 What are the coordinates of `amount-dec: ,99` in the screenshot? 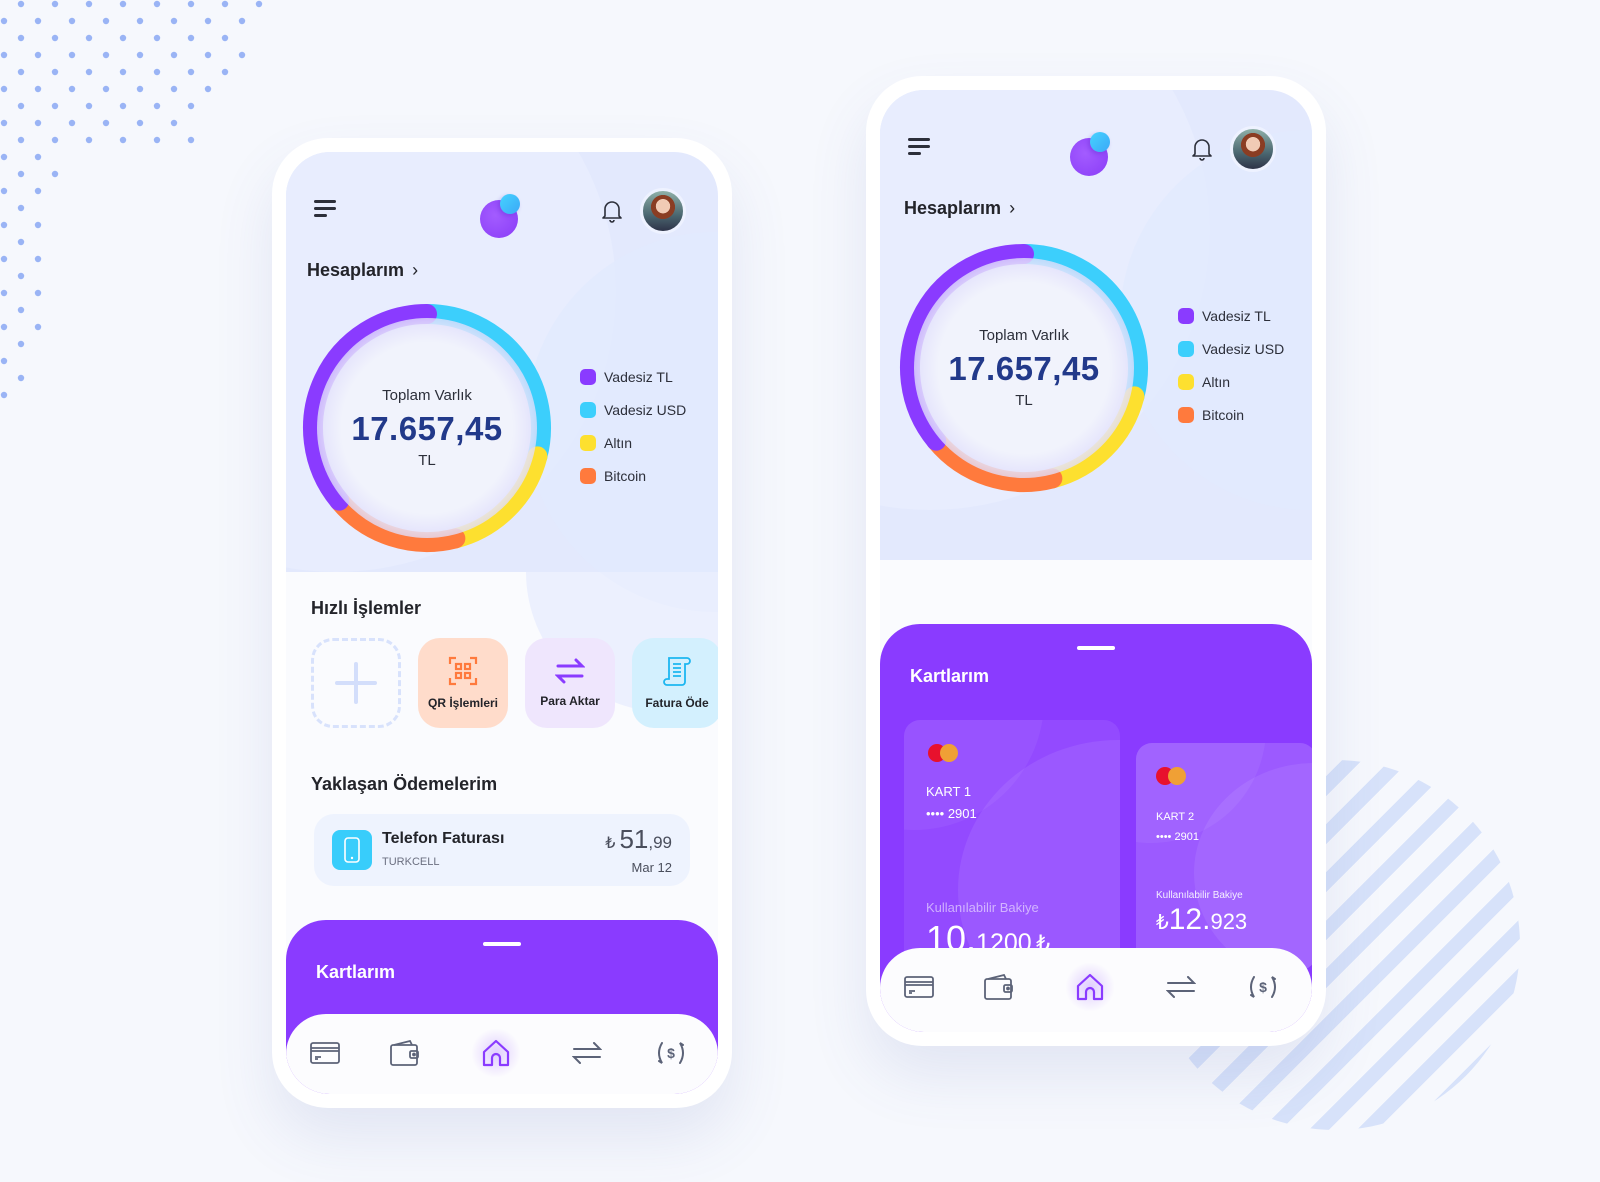 It's located at (660, 842).